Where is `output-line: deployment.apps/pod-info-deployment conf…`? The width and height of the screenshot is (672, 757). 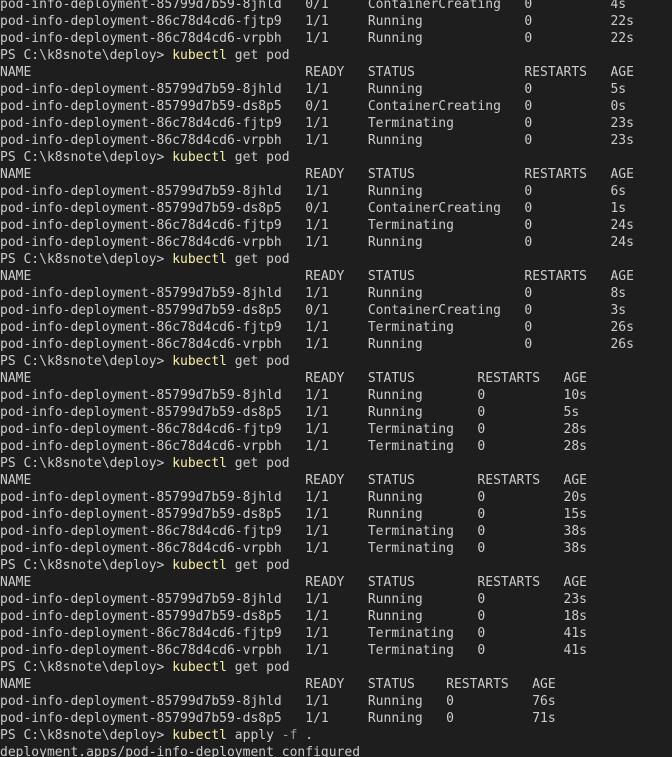
output-line: deployment.apps/pod-info-deployment conf… is located at coordinates (180, 751).